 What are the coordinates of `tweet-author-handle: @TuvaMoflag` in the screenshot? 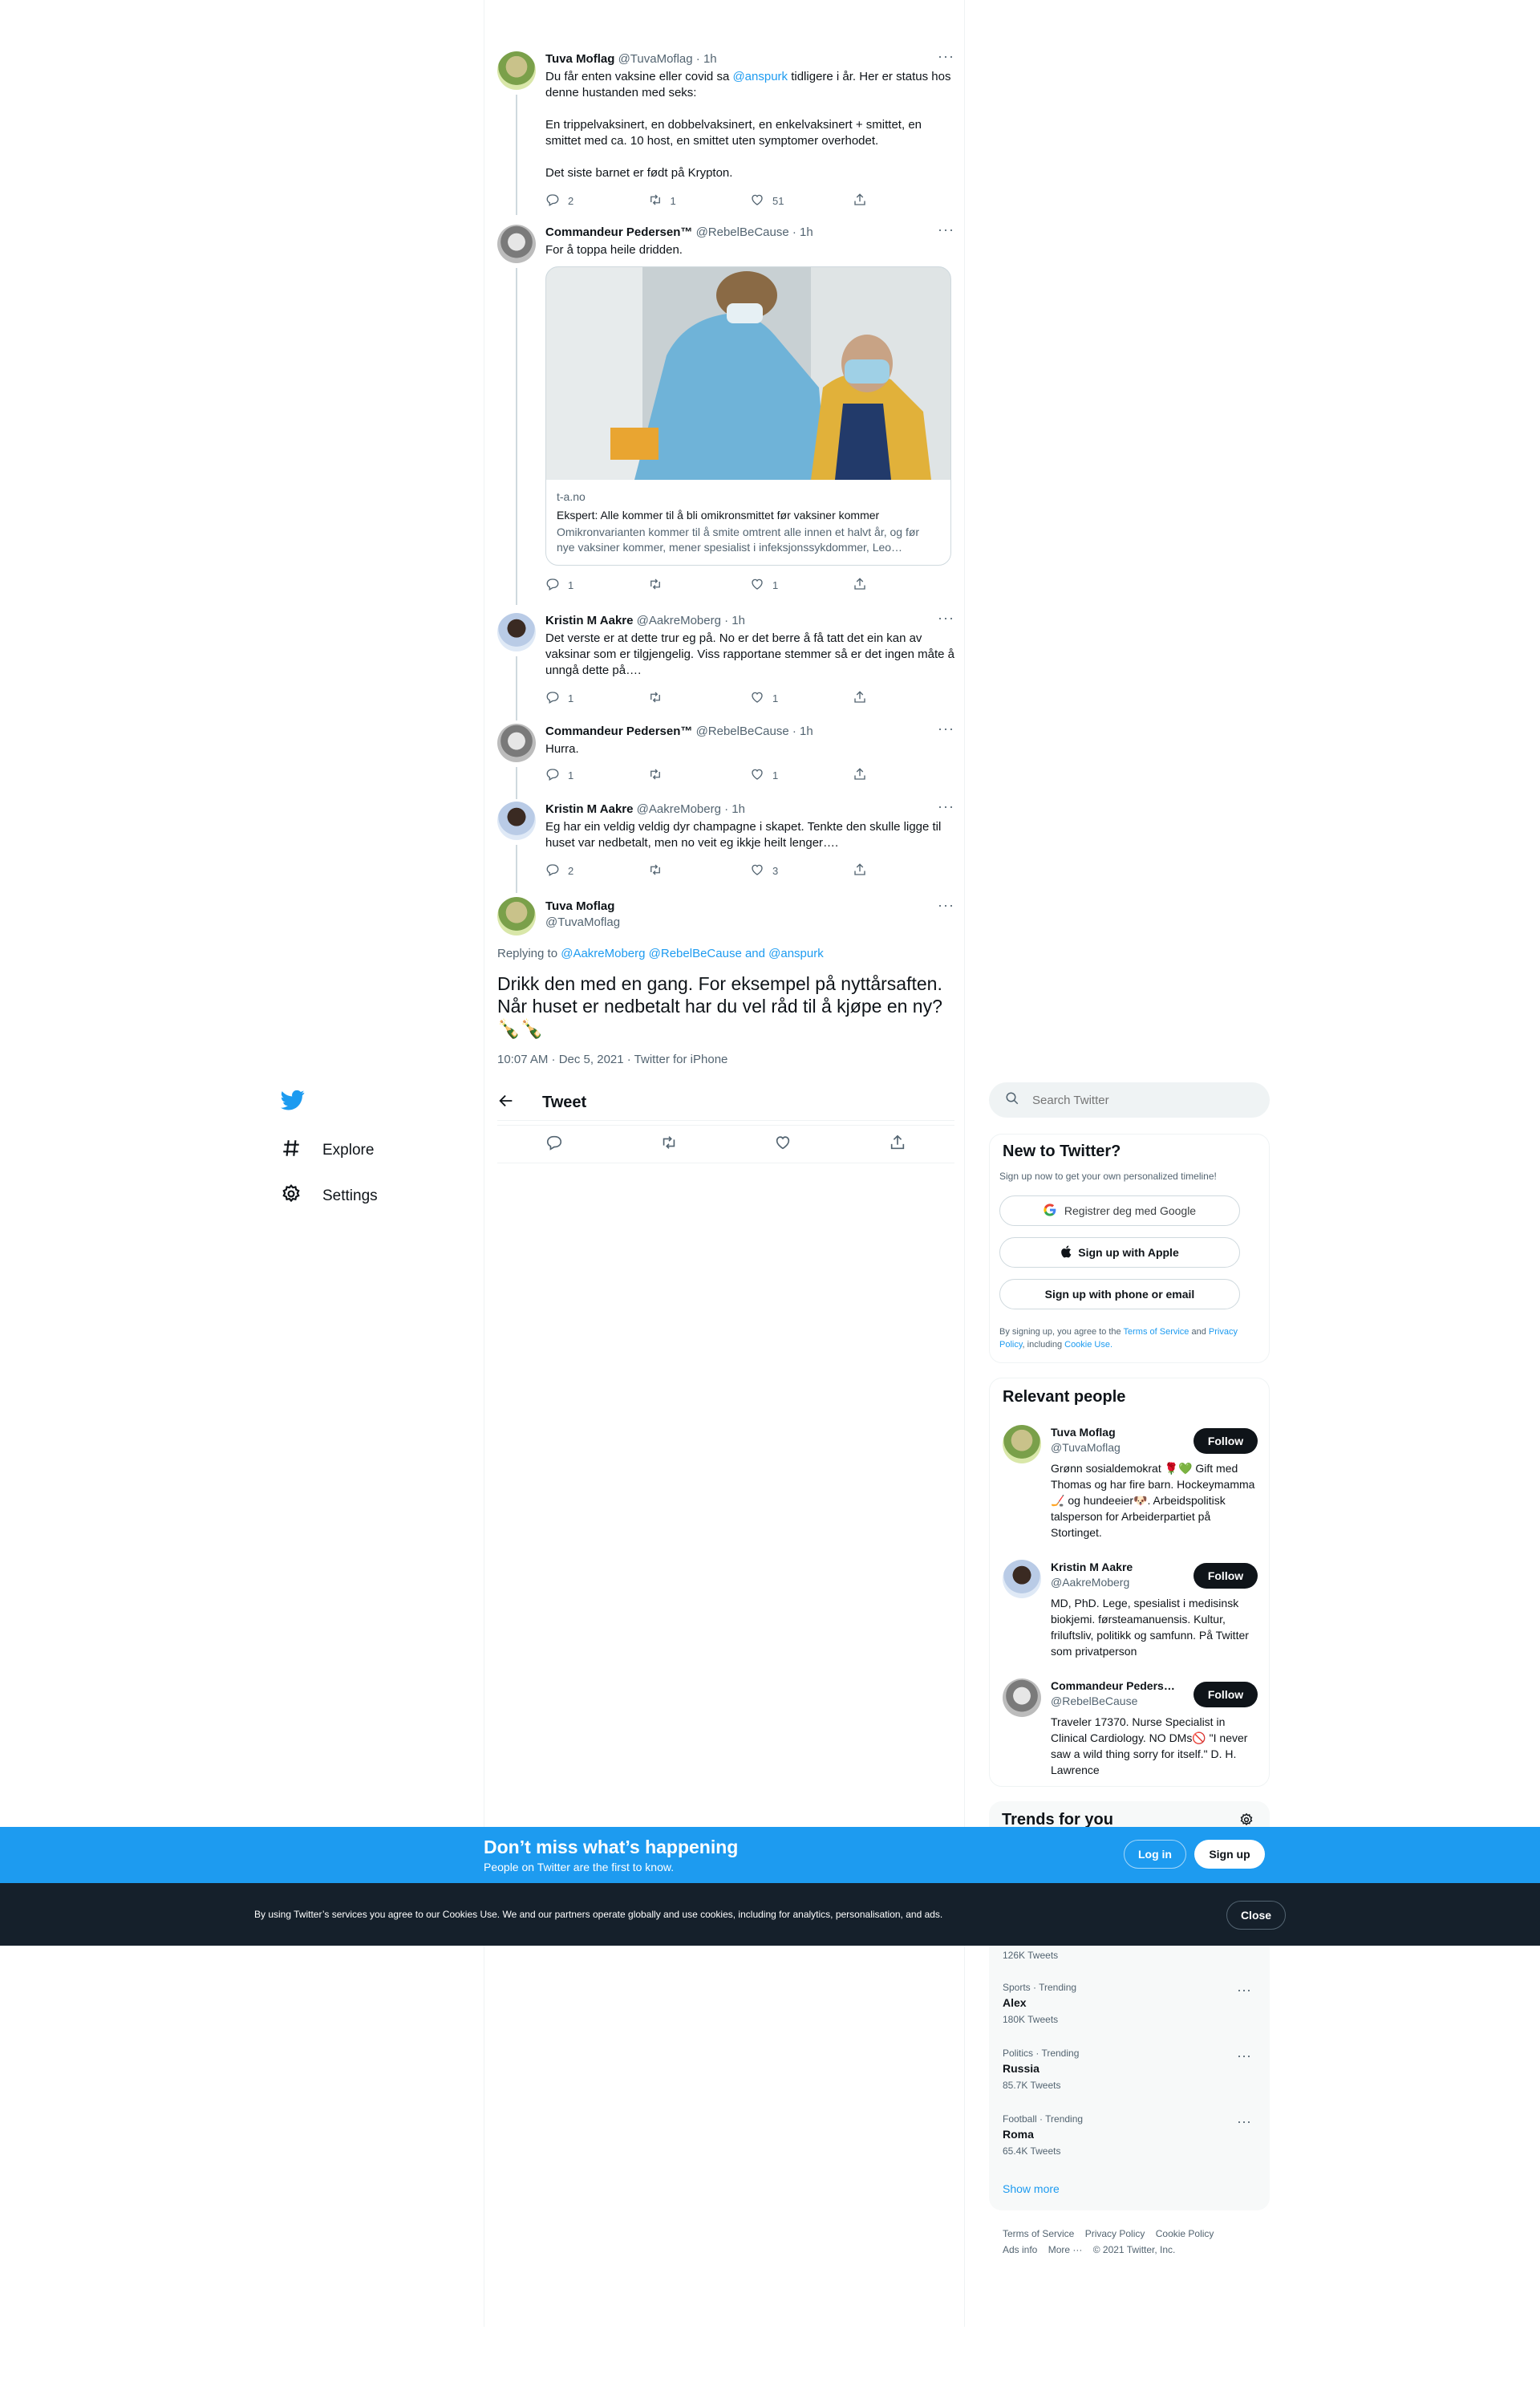 It's located at (655, 59).